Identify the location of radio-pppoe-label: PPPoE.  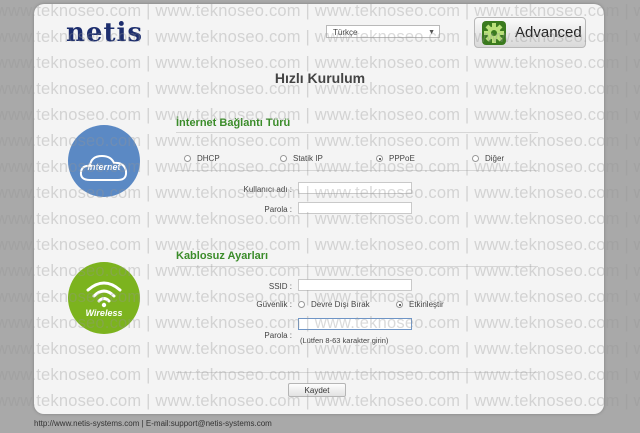
(402, 158).